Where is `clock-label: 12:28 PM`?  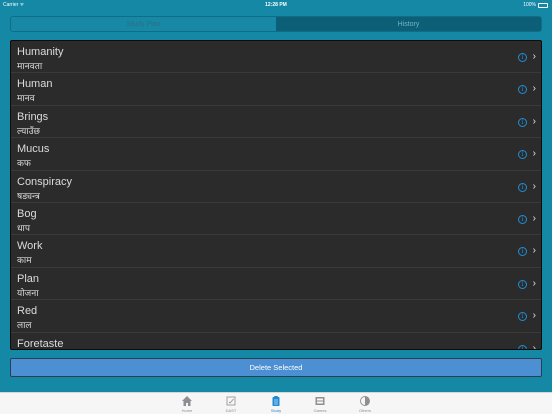 clock-label: 12:28 PM is located at coordinates (276, 5).